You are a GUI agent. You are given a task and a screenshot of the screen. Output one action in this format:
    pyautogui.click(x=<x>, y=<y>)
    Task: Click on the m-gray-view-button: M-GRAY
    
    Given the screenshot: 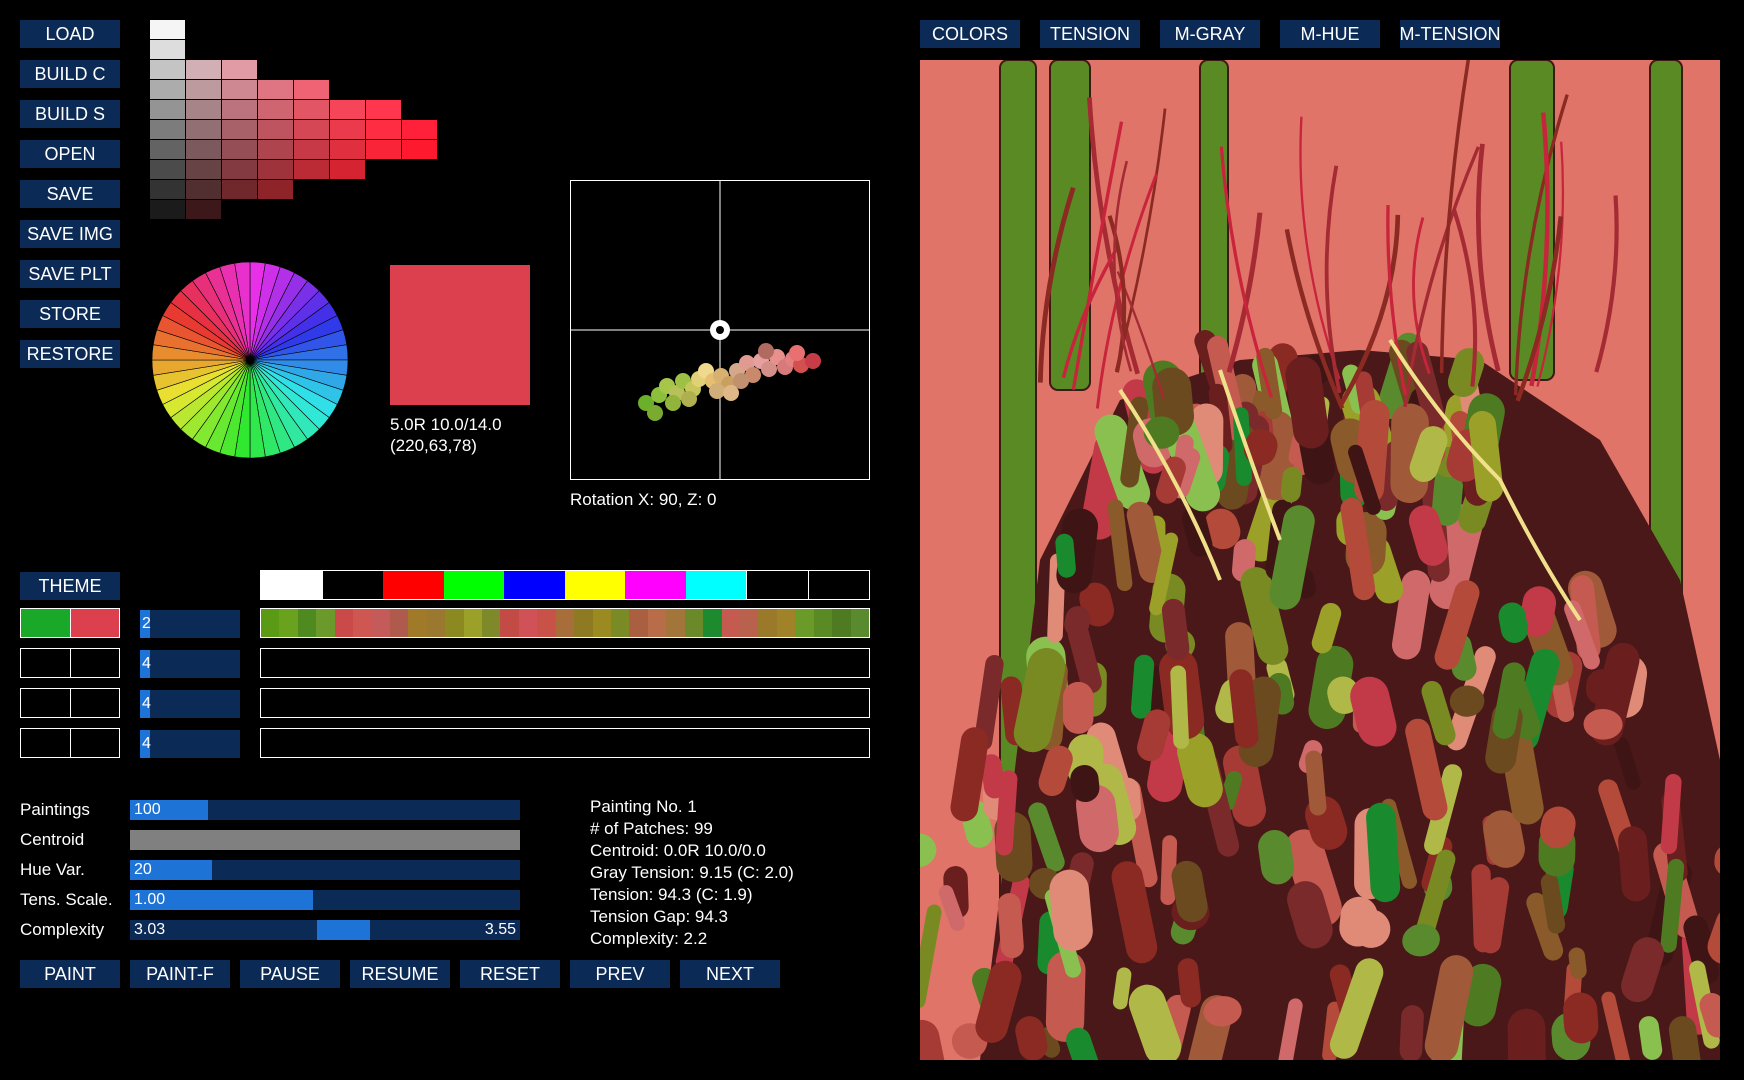 What is the action you would take?
    pyautogui.click(x=1210, y=34)
    